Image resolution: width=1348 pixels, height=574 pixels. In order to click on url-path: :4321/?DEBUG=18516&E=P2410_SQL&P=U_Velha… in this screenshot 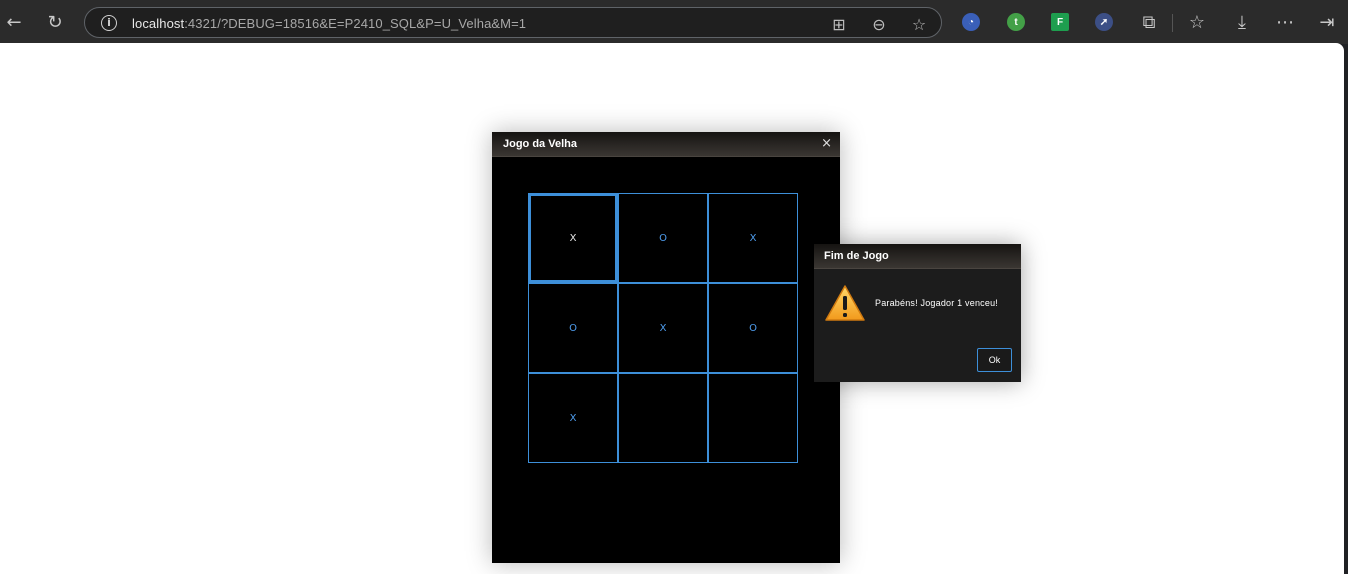, I will do `click(355, 23)`.